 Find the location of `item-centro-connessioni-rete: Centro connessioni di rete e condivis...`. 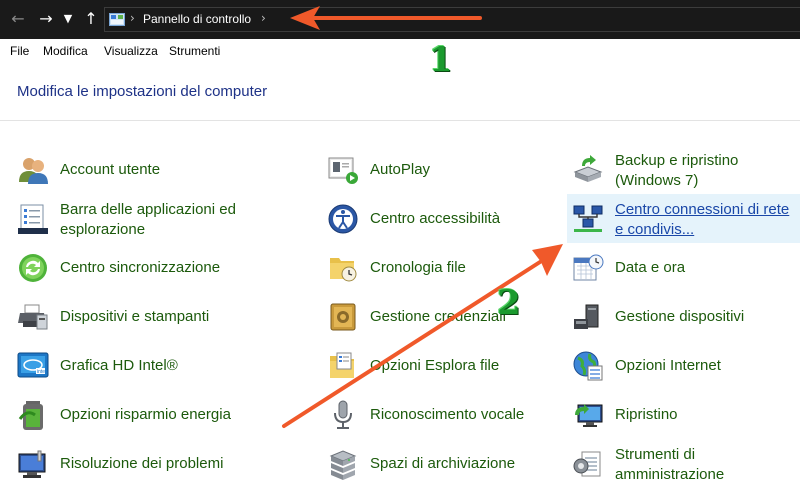

item-centro-connessioni-rete: Centro connessioni di rete e condivis... is located at coordinates (683, 218).